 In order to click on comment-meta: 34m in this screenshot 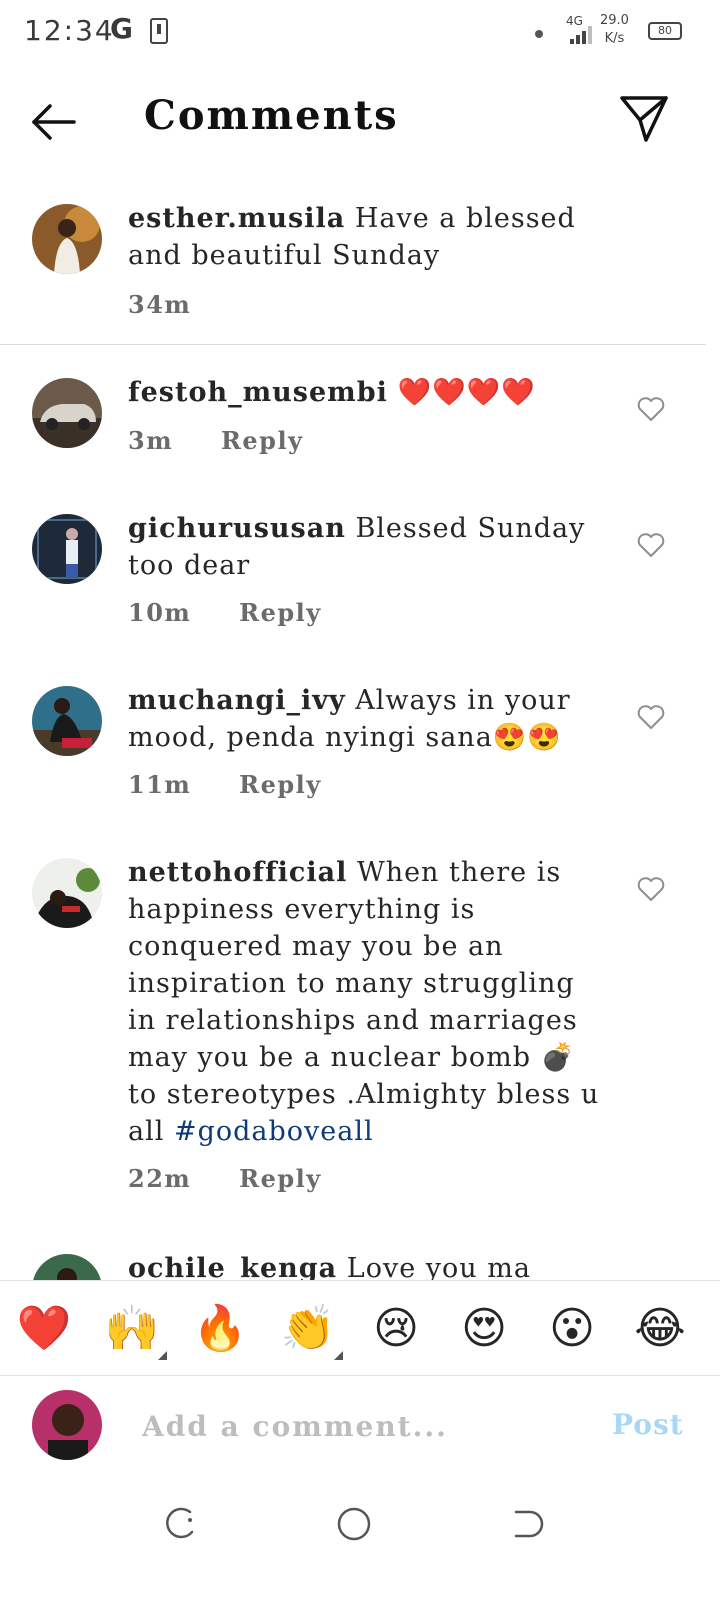, I will do `click(159, 304)`.